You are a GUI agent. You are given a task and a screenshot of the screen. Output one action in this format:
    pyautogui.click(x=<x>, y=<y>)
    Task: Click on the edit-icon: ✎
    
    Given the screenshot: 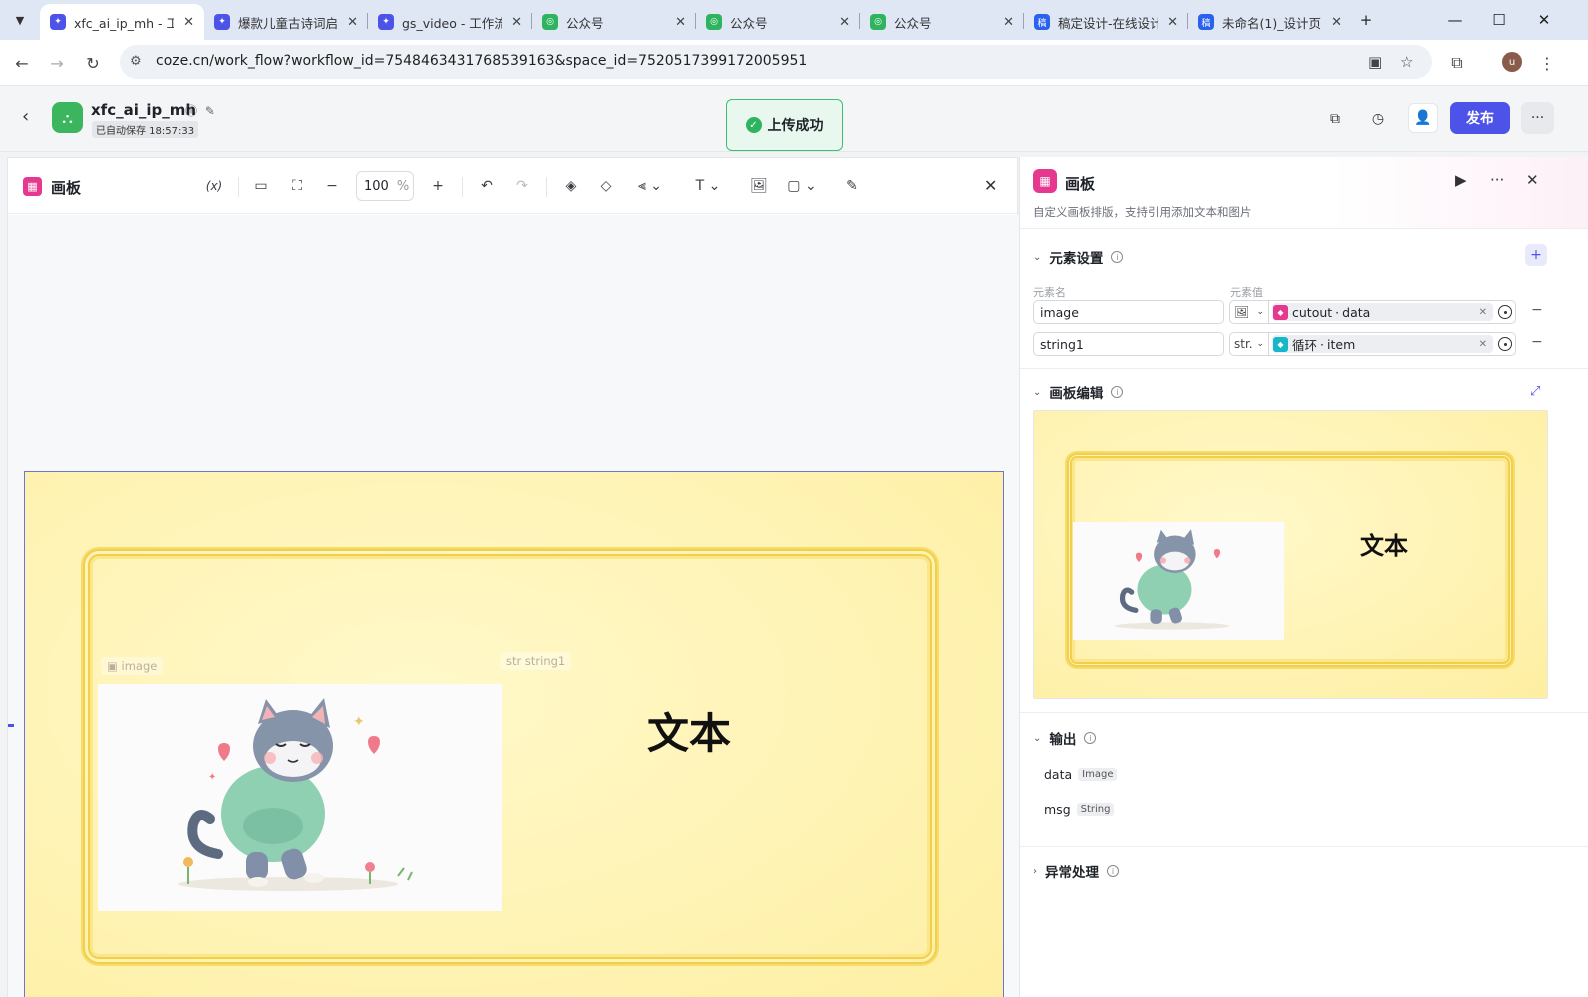 What is the action you would take?
    pyautogui.click(x=210, y=111)
    